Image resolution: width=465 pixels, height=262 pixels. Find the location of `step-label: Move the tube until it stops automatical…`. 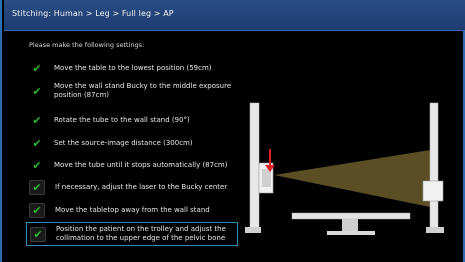

step-label: Move the tube until it stops automatical… is located at coordinates (141, 164).